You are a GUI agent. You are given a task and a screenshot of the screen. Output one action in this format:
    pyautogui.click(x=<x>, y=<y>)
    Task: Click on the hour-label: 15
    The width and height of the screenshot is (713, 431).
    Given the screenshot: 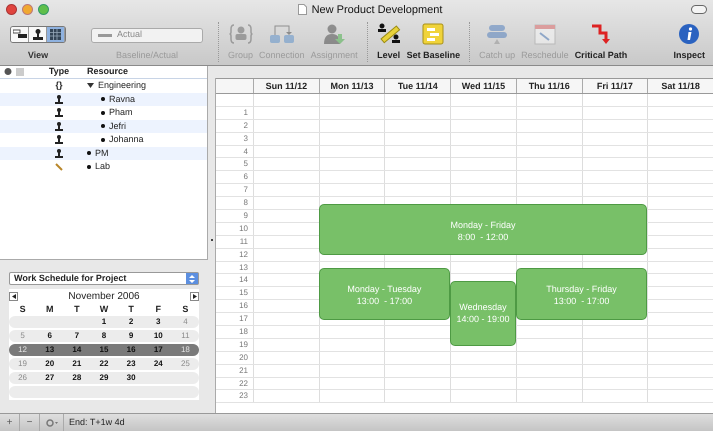 What is the action you would take?
    pyautogui.click(x=243, y=293)
    